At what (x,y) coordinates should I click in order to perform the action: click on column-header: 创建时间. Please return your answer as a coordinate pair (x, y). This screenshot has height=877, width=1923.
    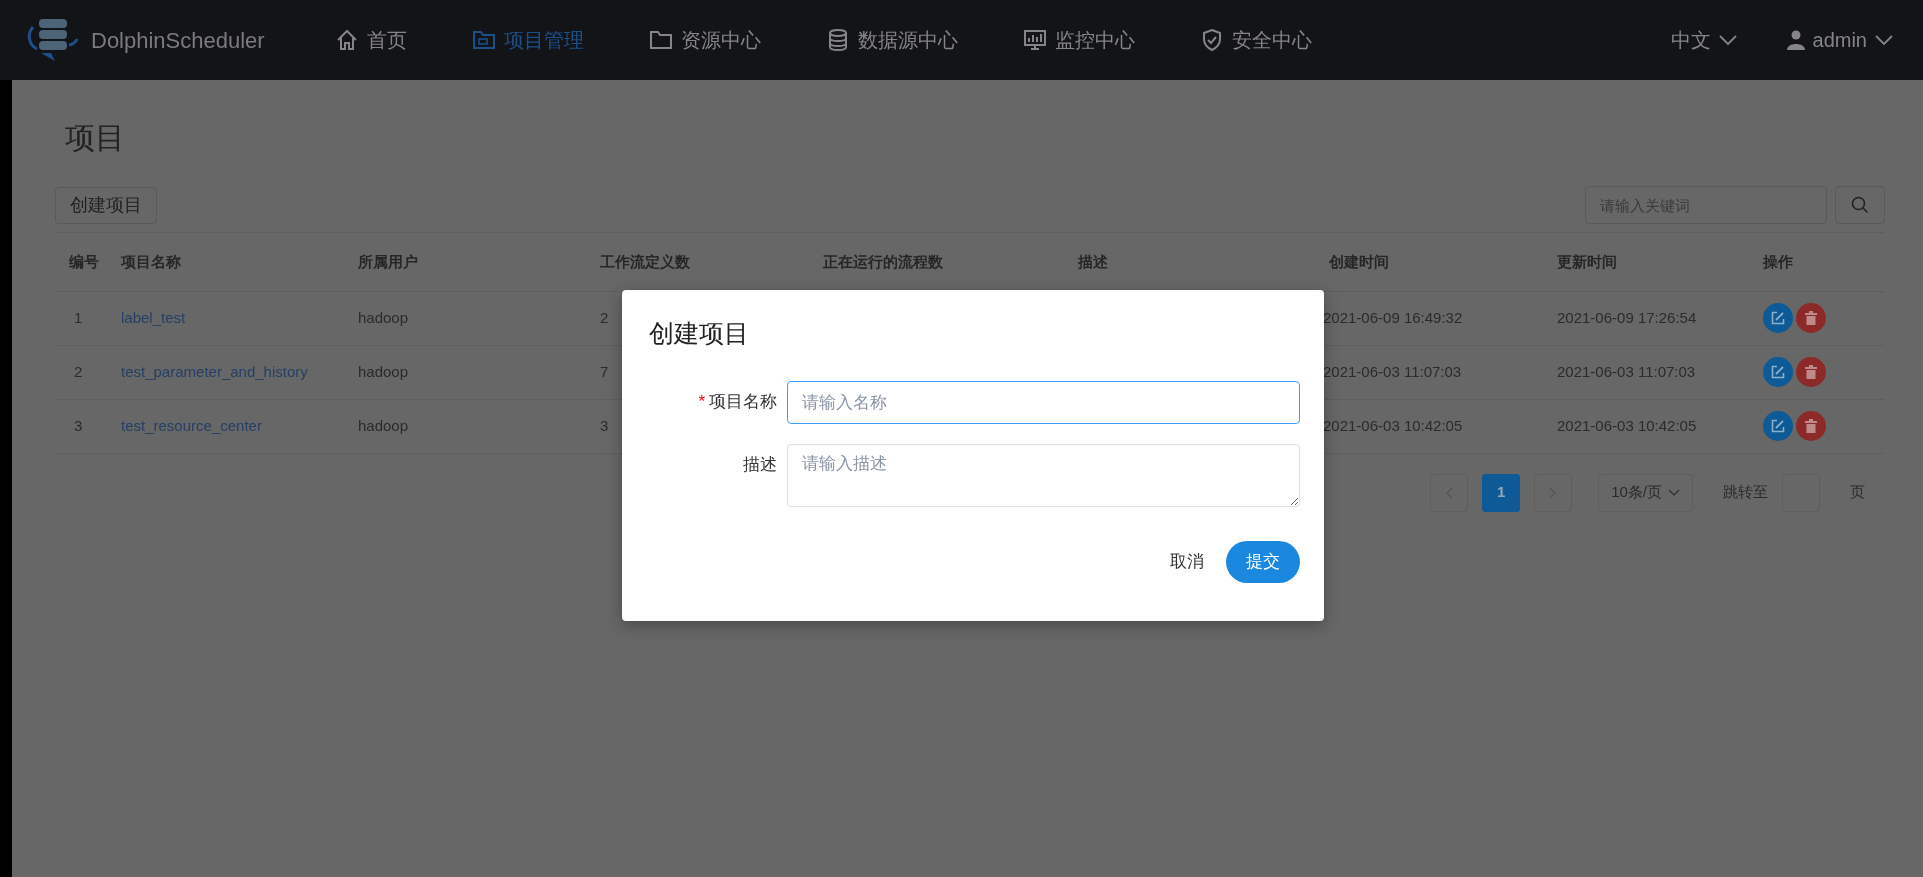
    Looking at the image, I should click on (1433, 262).